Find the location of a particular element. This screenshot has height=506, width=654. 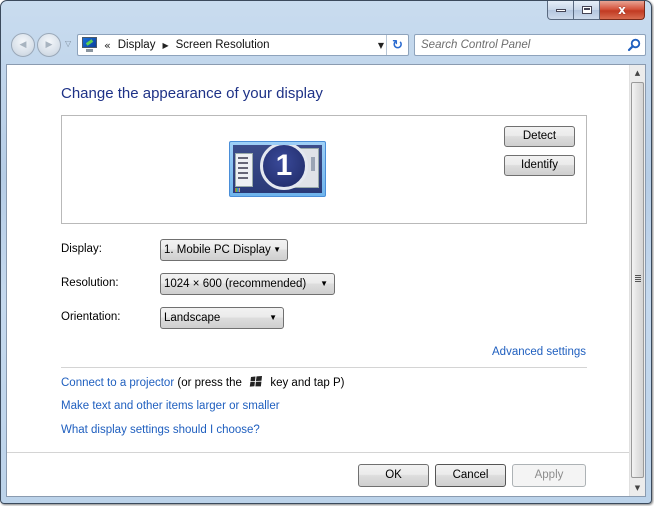

back-button: ◀ is located at coordinates (23, 45).